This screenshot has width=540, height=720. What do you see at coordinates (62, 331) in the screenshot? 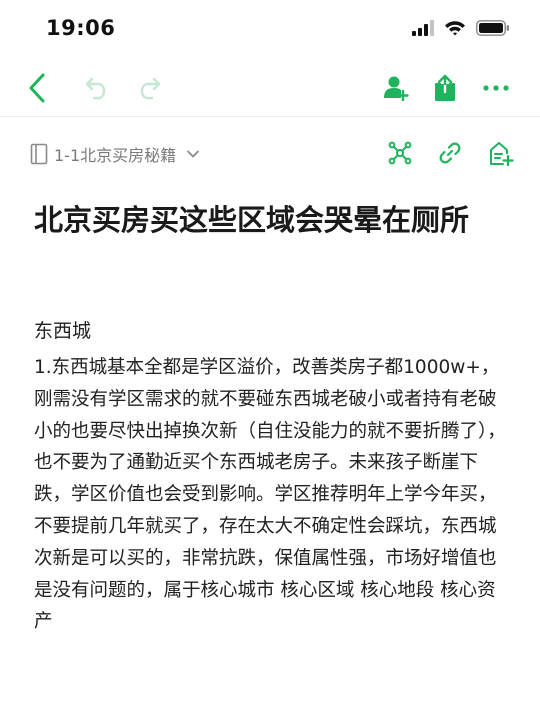
I see `section-heading: 东西城` at bounding box center [62, 331].